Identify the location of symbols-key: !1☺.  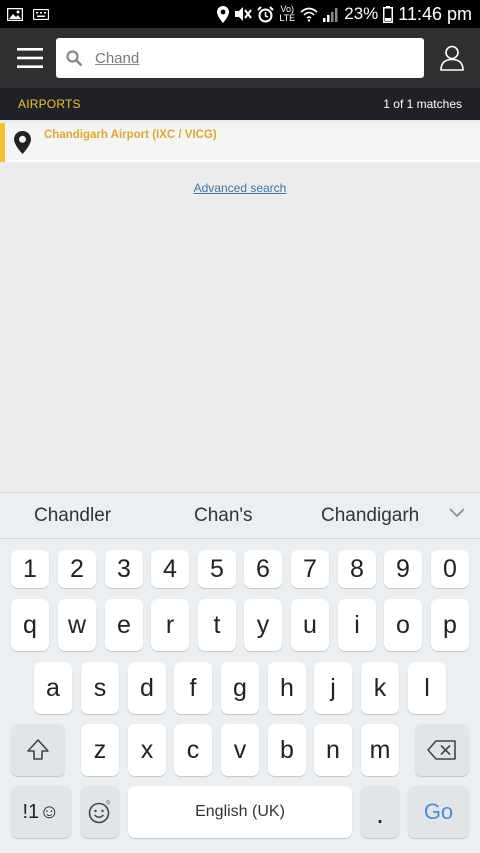
(41, 812).